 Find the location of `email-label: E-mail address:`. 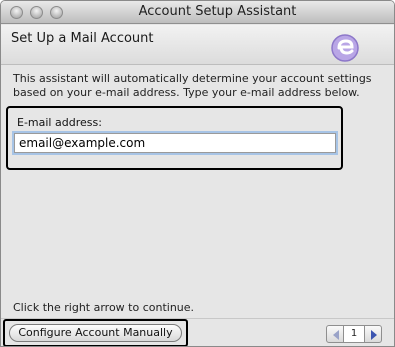

email-label: E-mail address: is located at coordinates (59, 122).